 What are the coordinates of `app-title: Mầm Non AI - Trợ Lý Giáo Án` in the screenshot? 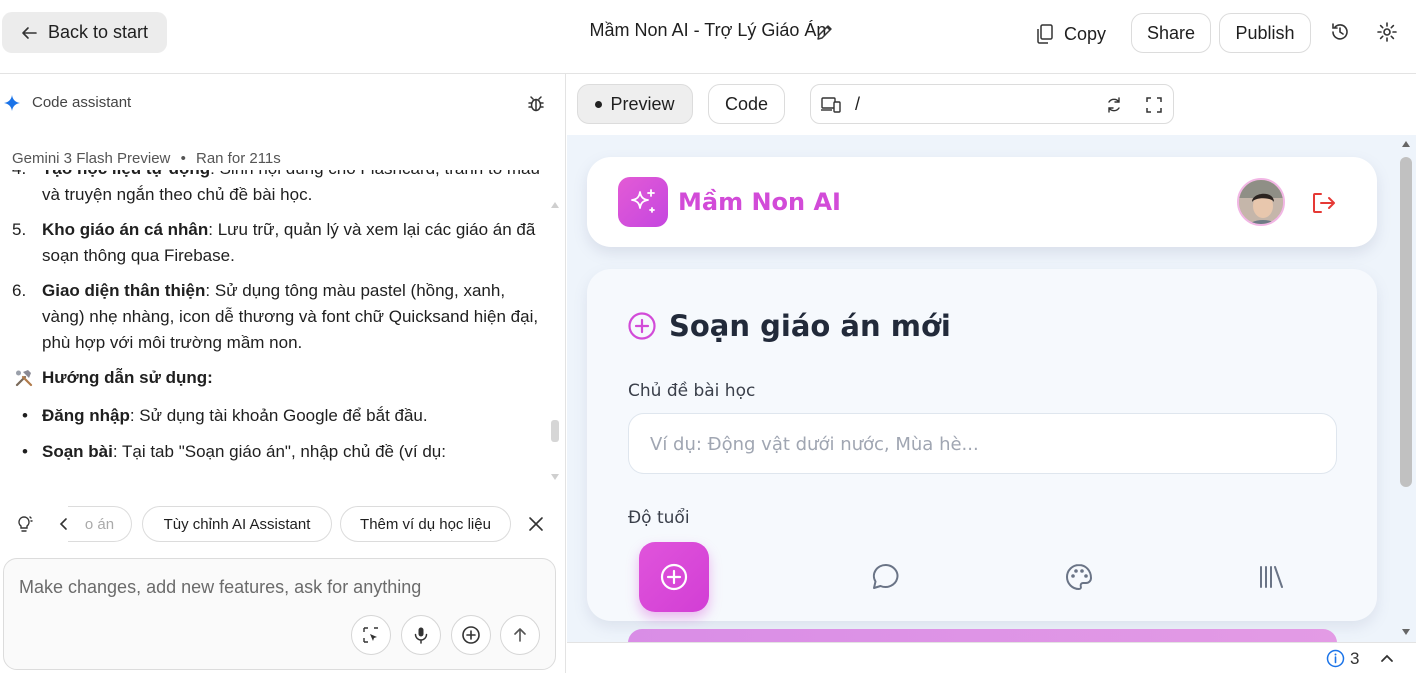 It's located at (708, 30).